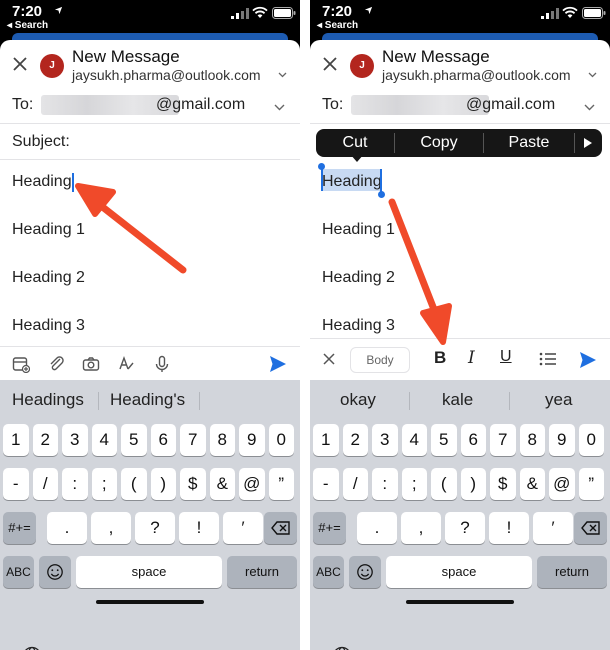 This screenshot has height=650, width=610. Describe the element at coordinates (588, 143) in the screenshot. I see `more-arrow-icon` at that location.